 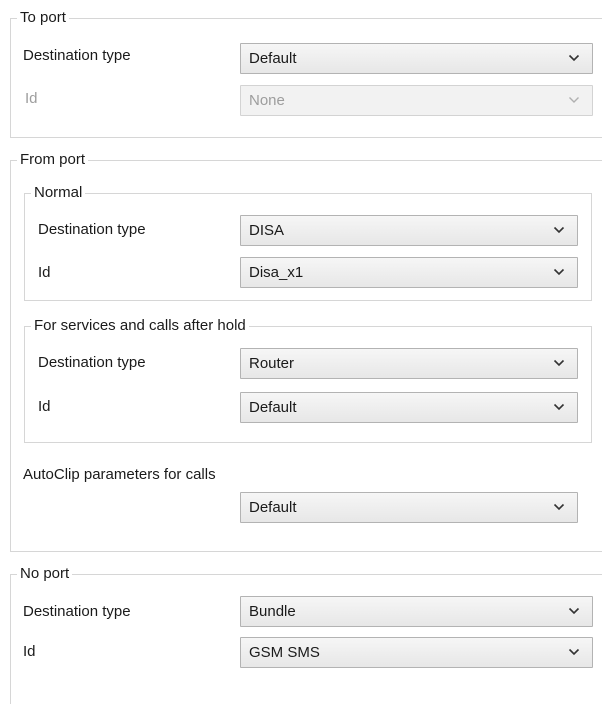 I want to click on services-destination-type-select: Router, so click(x=409, y=363).